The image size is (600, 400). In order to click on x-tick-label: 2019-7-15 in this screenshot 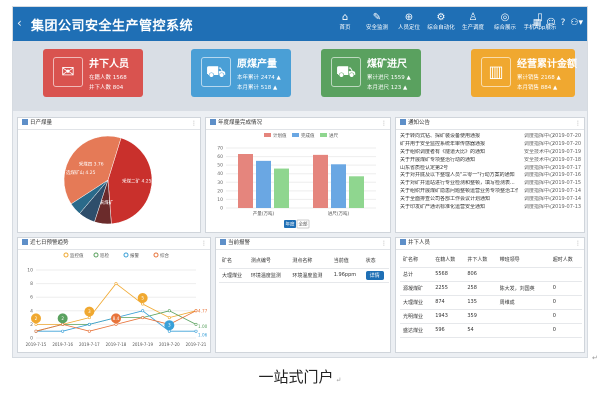, I will do `click(36, 344)`.